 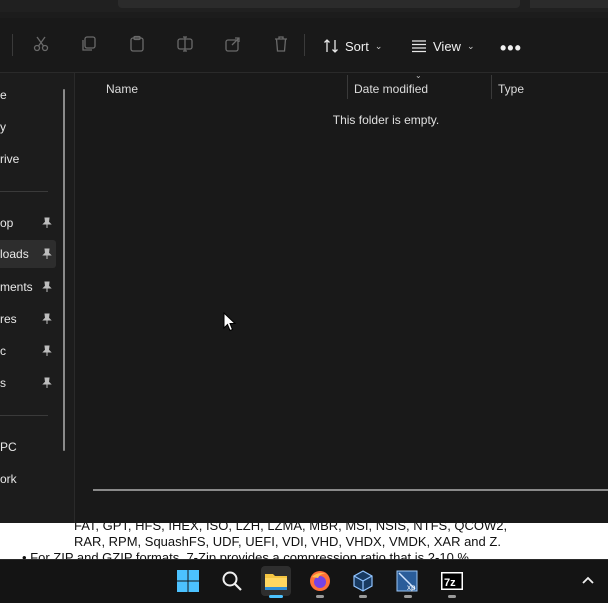 I want to click on folder-icon, so click(x=276, y=582).